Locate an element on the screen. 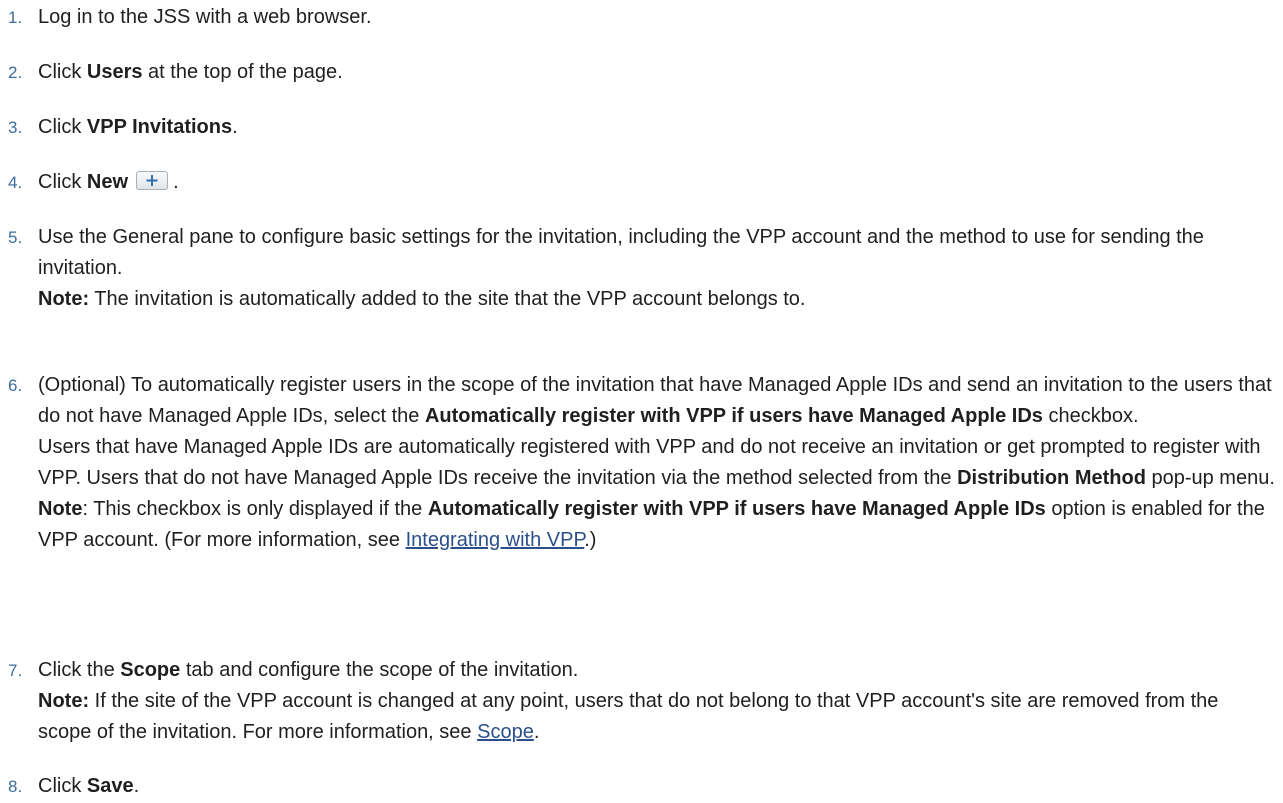 The width and height of the screenshot is (1283, 803). step-text-run: pop-up menu. is located at coordinates (1210, 478).